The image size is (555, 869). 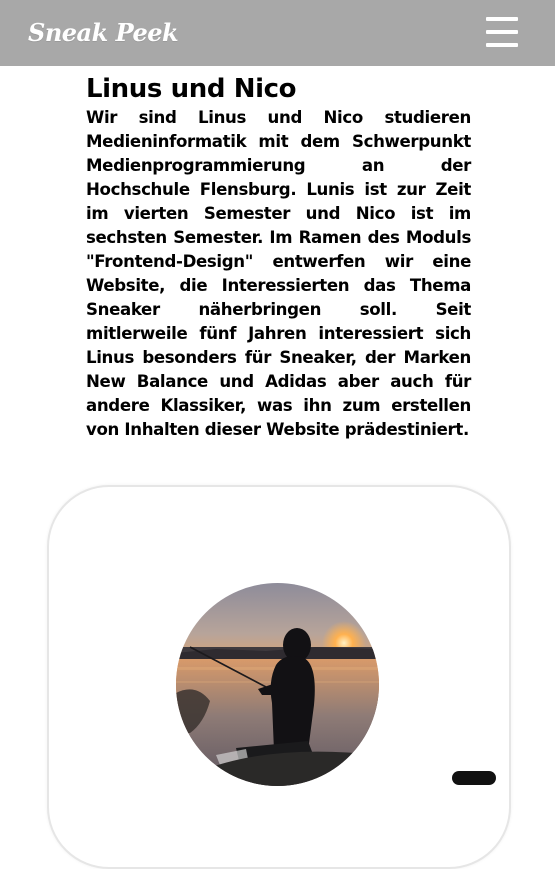 What do you see at coordinates (502, 45) in the screenshot?
I see `menu-bar-bottom` at bounding box center [502, 45].